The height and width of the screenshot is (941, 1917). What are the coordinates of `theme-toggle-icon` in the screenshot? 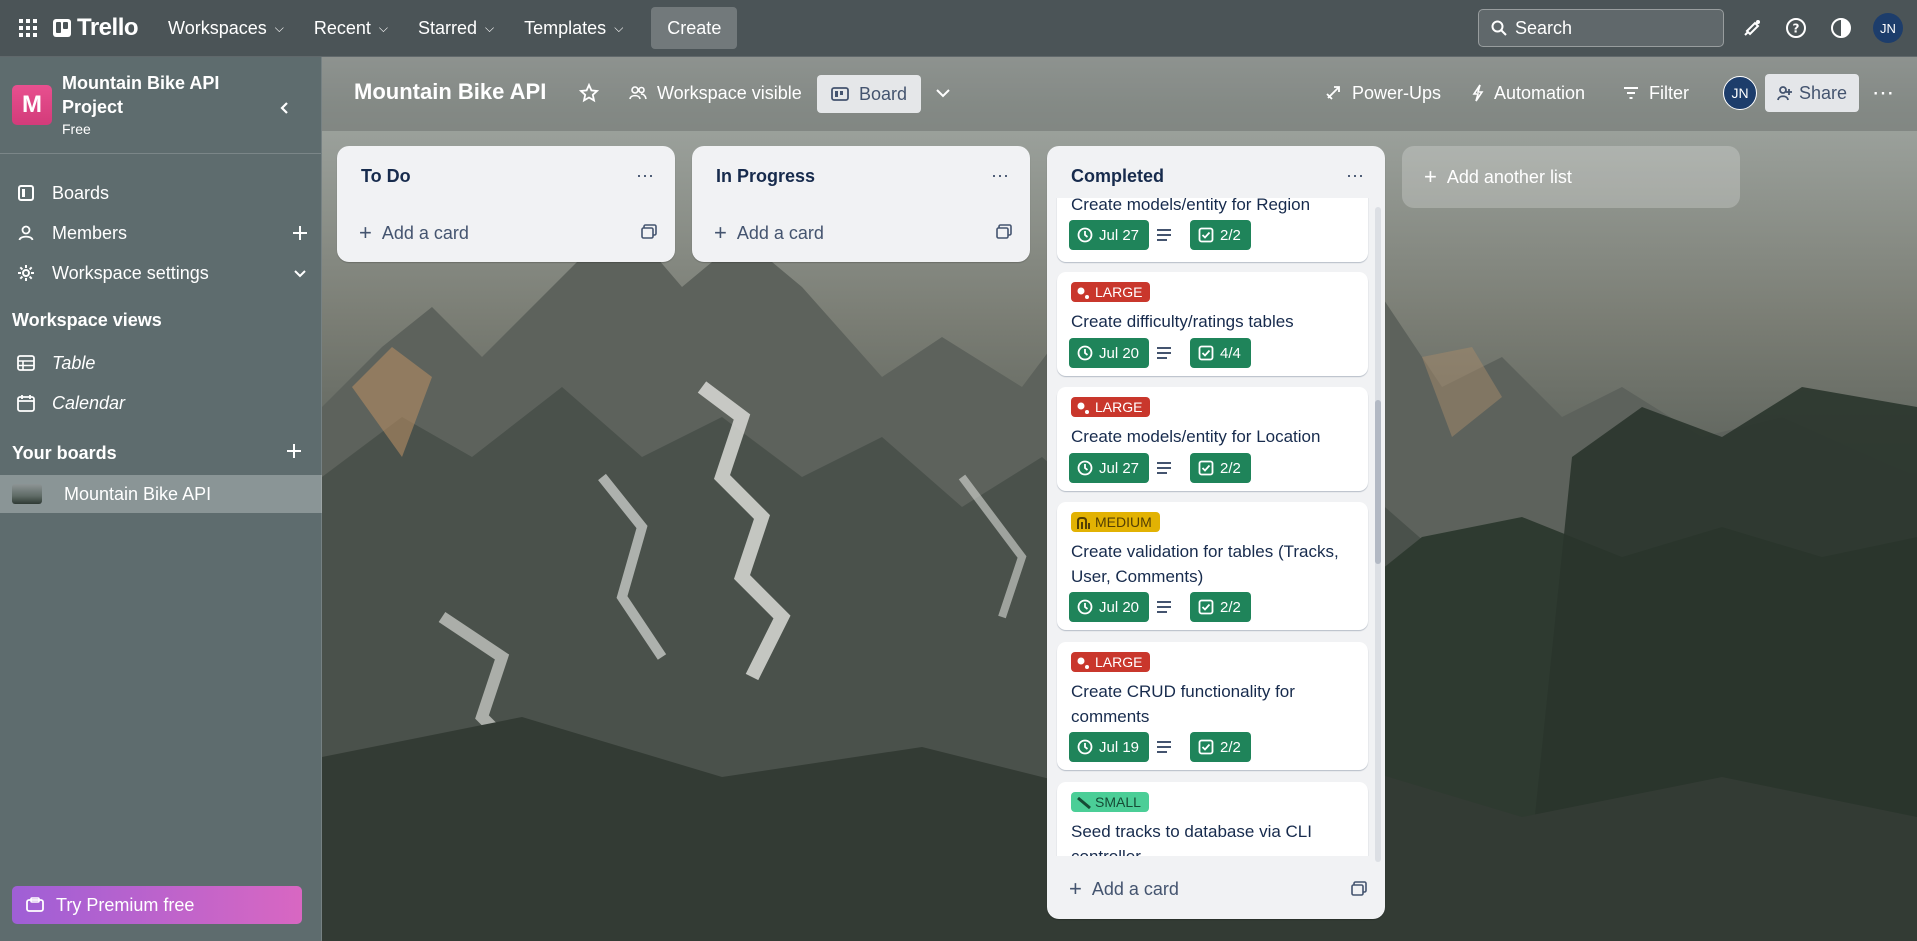 It's located at (1841, 28).